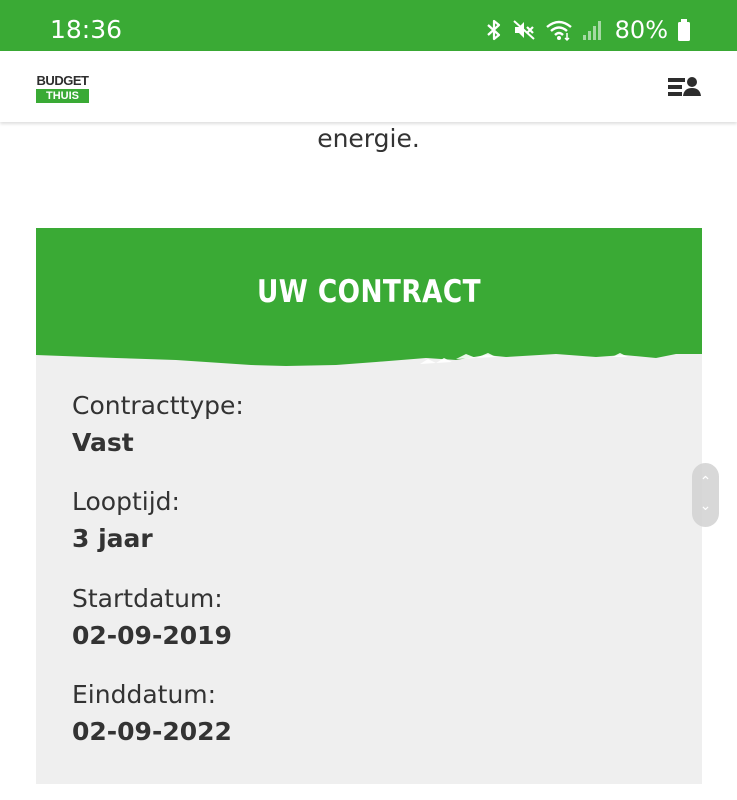 The width and height of the screenshot is (737, 800). I want to click on account-menu-icon, so click(684, 86).